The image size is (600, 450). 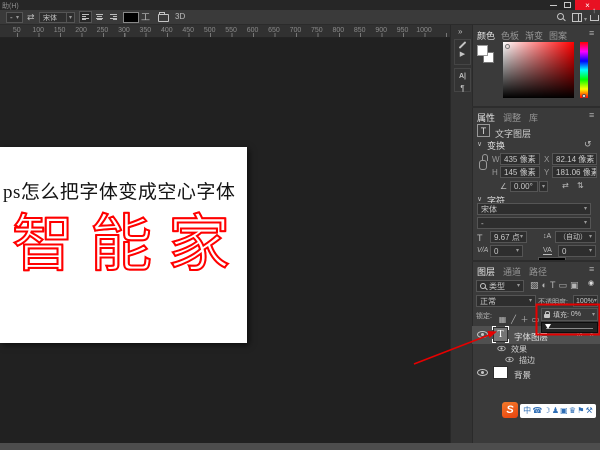 I want to click on layer-filter-icon: ▭, so click(x=562, y=286).